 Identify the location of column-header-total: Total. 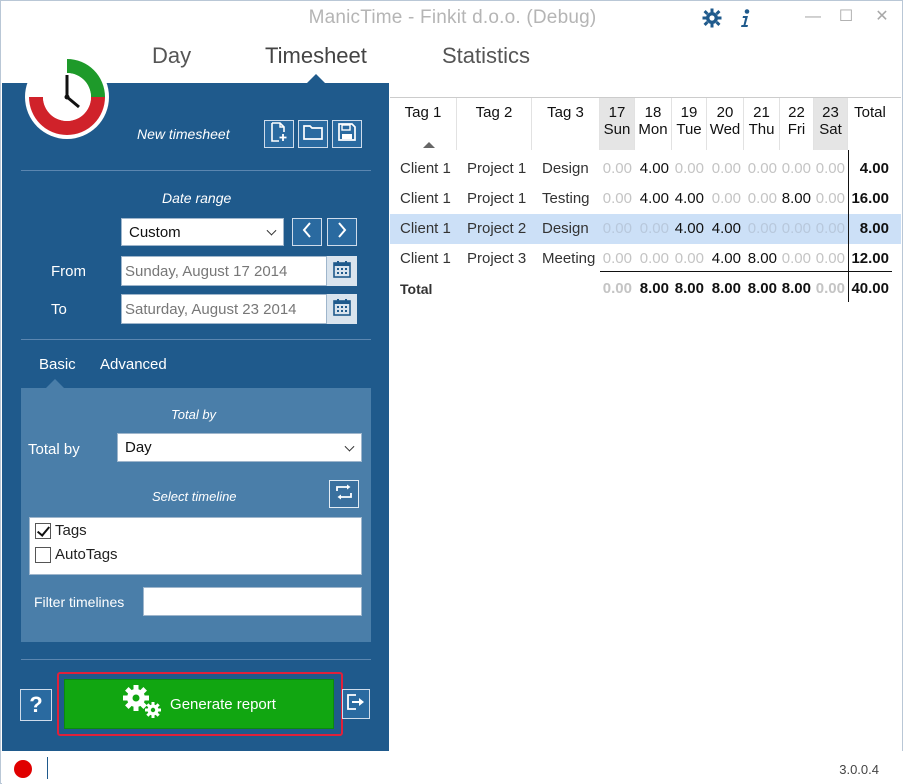
(870, 124).